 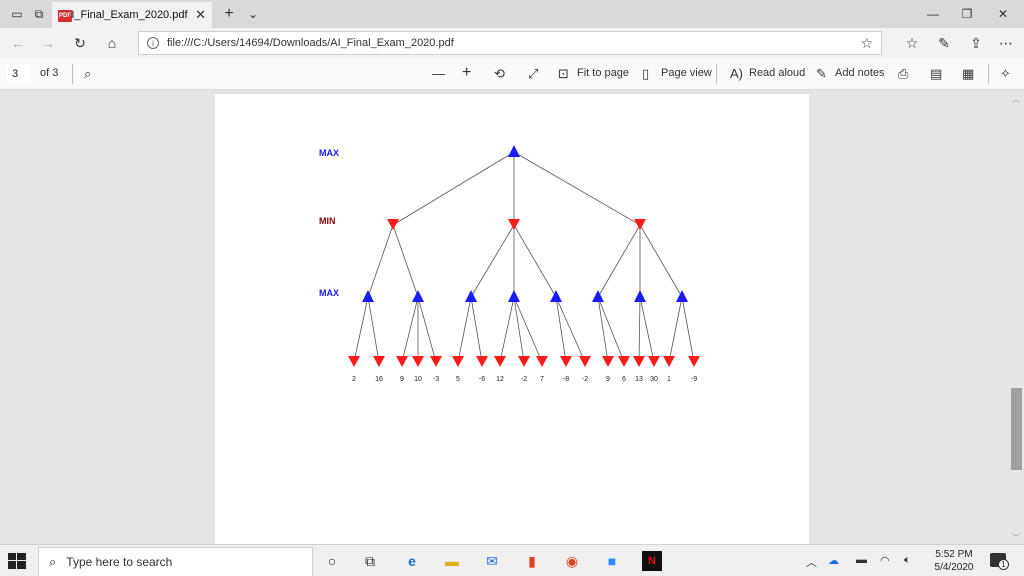 I want to click on zoom-in-icon: +, so click(x=466, y=73).